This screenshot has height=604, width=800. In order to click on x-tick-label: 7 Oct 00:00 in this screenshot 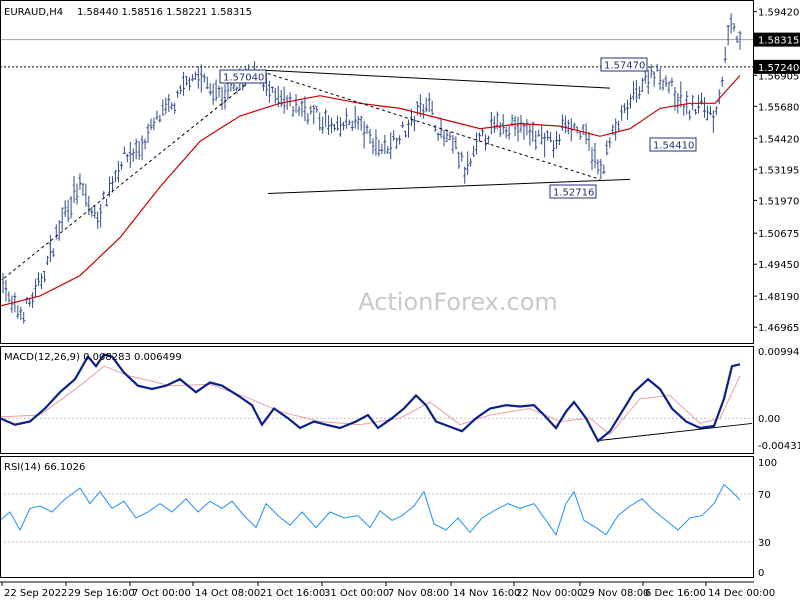, I will do `click(161, 593)`.